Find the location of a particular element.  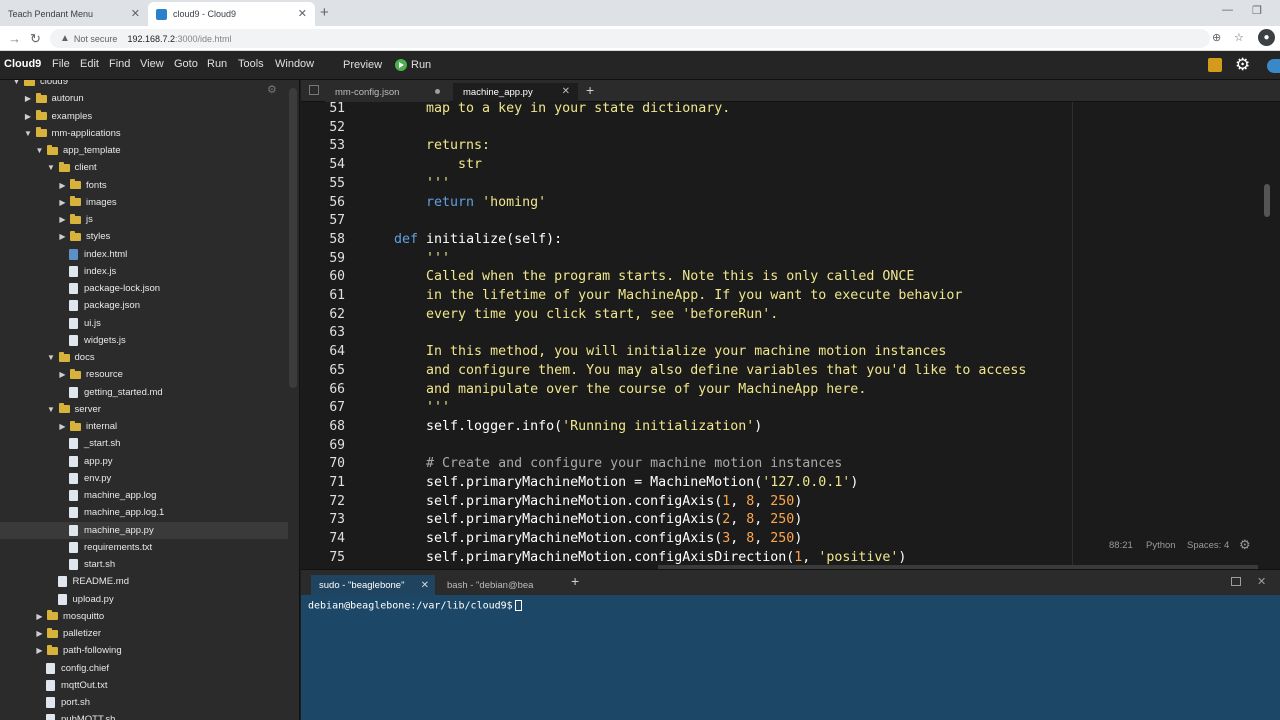

tree-folder: ▶ mosquitto is located at coordinates (144, 616).